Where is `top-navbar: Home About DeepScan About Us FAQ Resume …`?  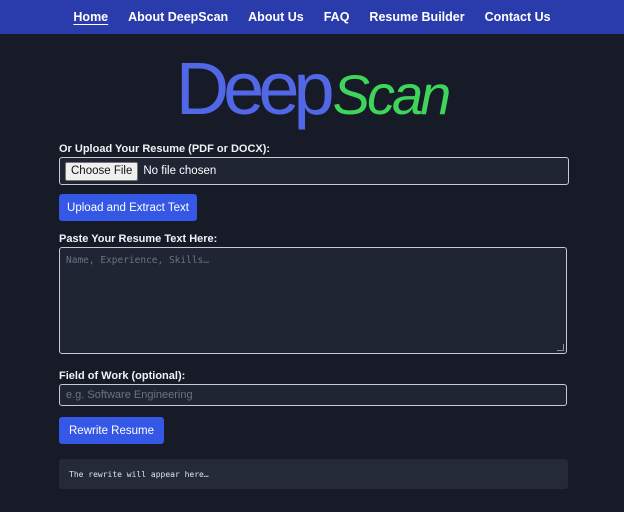
top-navbar: Home About DeepScan About Us FAQ Resume … is located at coordinates (312, 17).